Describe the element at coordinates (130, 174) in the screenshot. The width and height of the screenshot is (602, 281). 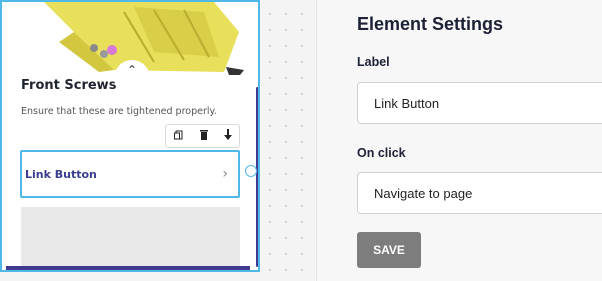
I see `link-button: Link Button ›` at that location.